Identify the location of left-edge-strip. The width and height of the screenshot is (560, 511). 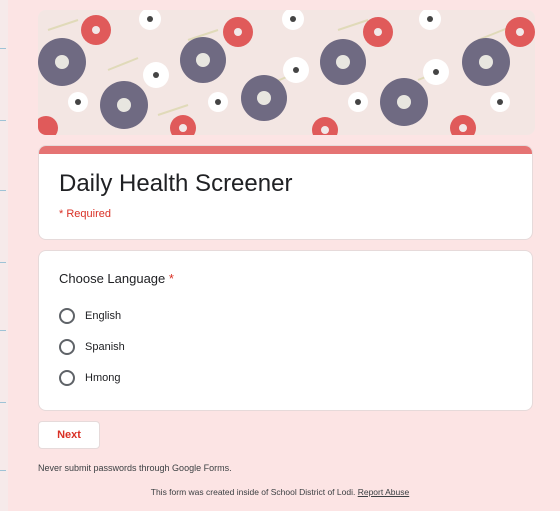
(4, 255).